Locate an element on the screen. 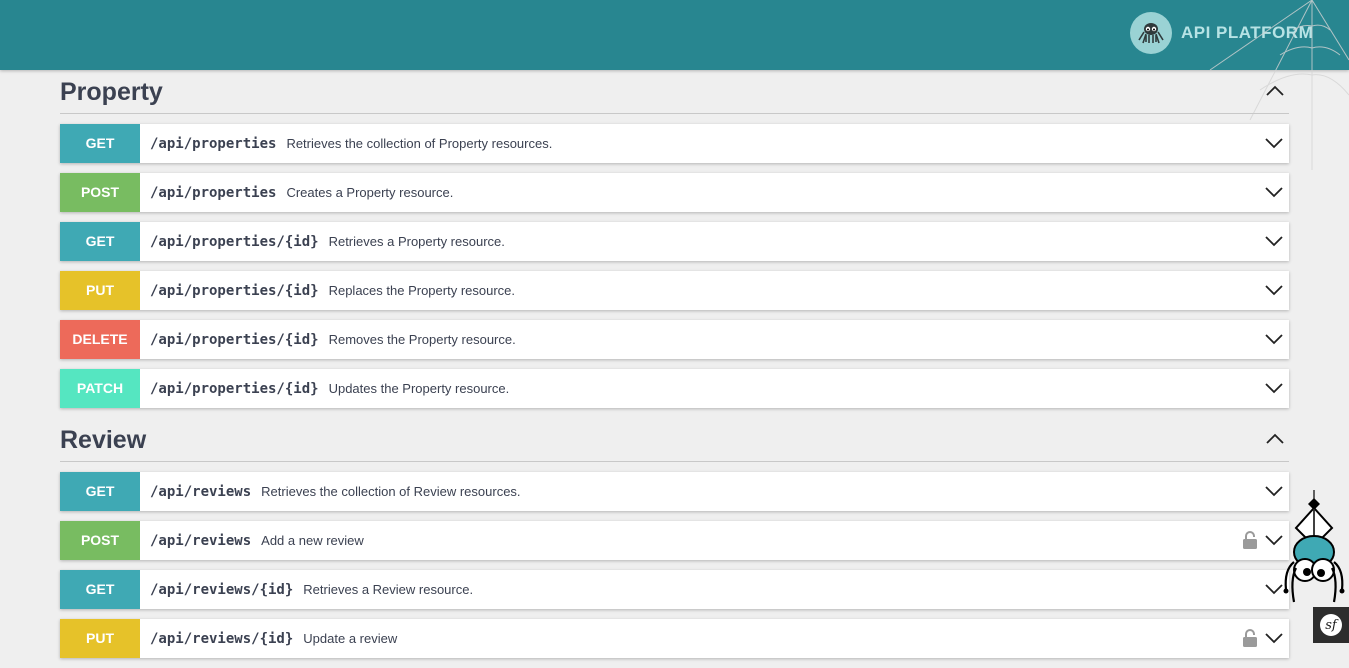 The image size is (1349, 668). operation-summary: Replaces the Property resource. is located at coordinates (422, 290).